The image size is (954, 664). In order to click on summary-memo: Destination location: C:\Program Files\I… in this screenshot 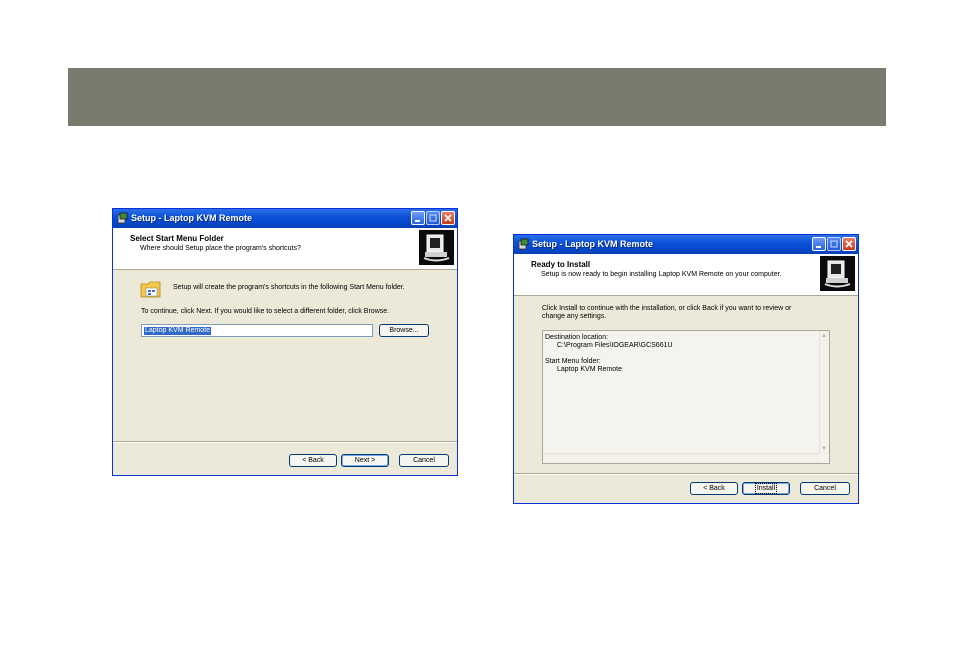, I will do `click(686, 397)`.